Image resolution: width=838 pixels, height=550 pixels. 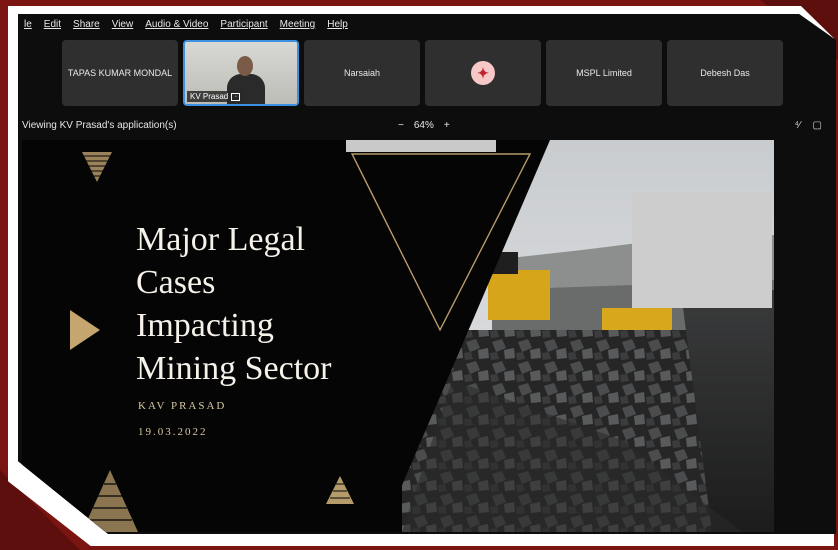 I want to click on org-logo-icon: ✦, so click(x=483, y=73).